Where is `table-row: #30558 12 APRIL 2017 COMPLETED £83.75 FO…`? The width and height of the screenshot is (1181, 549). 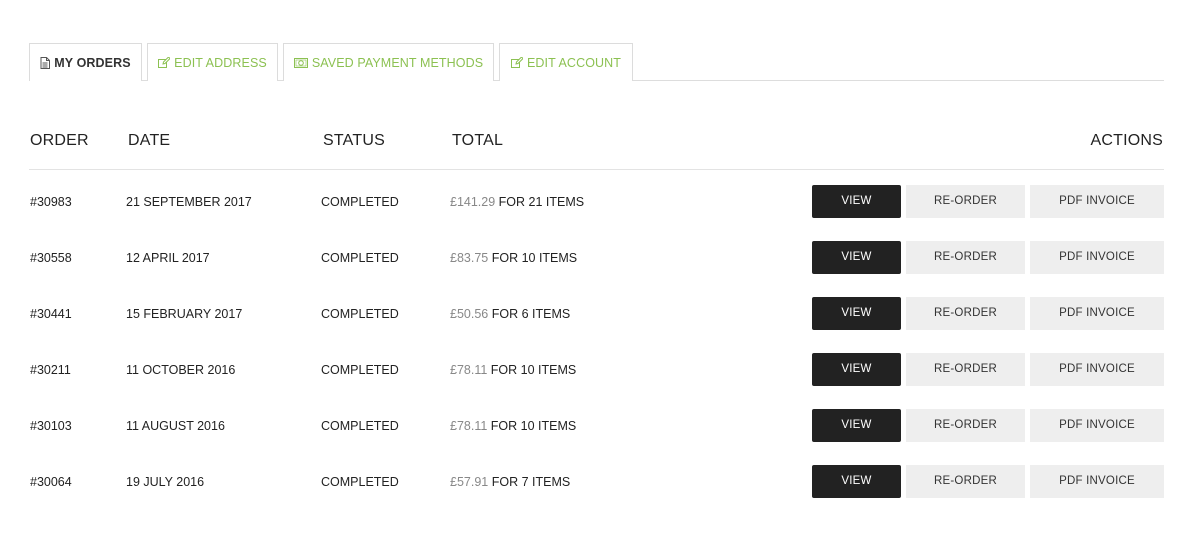
table-row: #30558 12 APRIL 2017 COMPLETED £83.75 FO… is located at coordinates (590, 258).